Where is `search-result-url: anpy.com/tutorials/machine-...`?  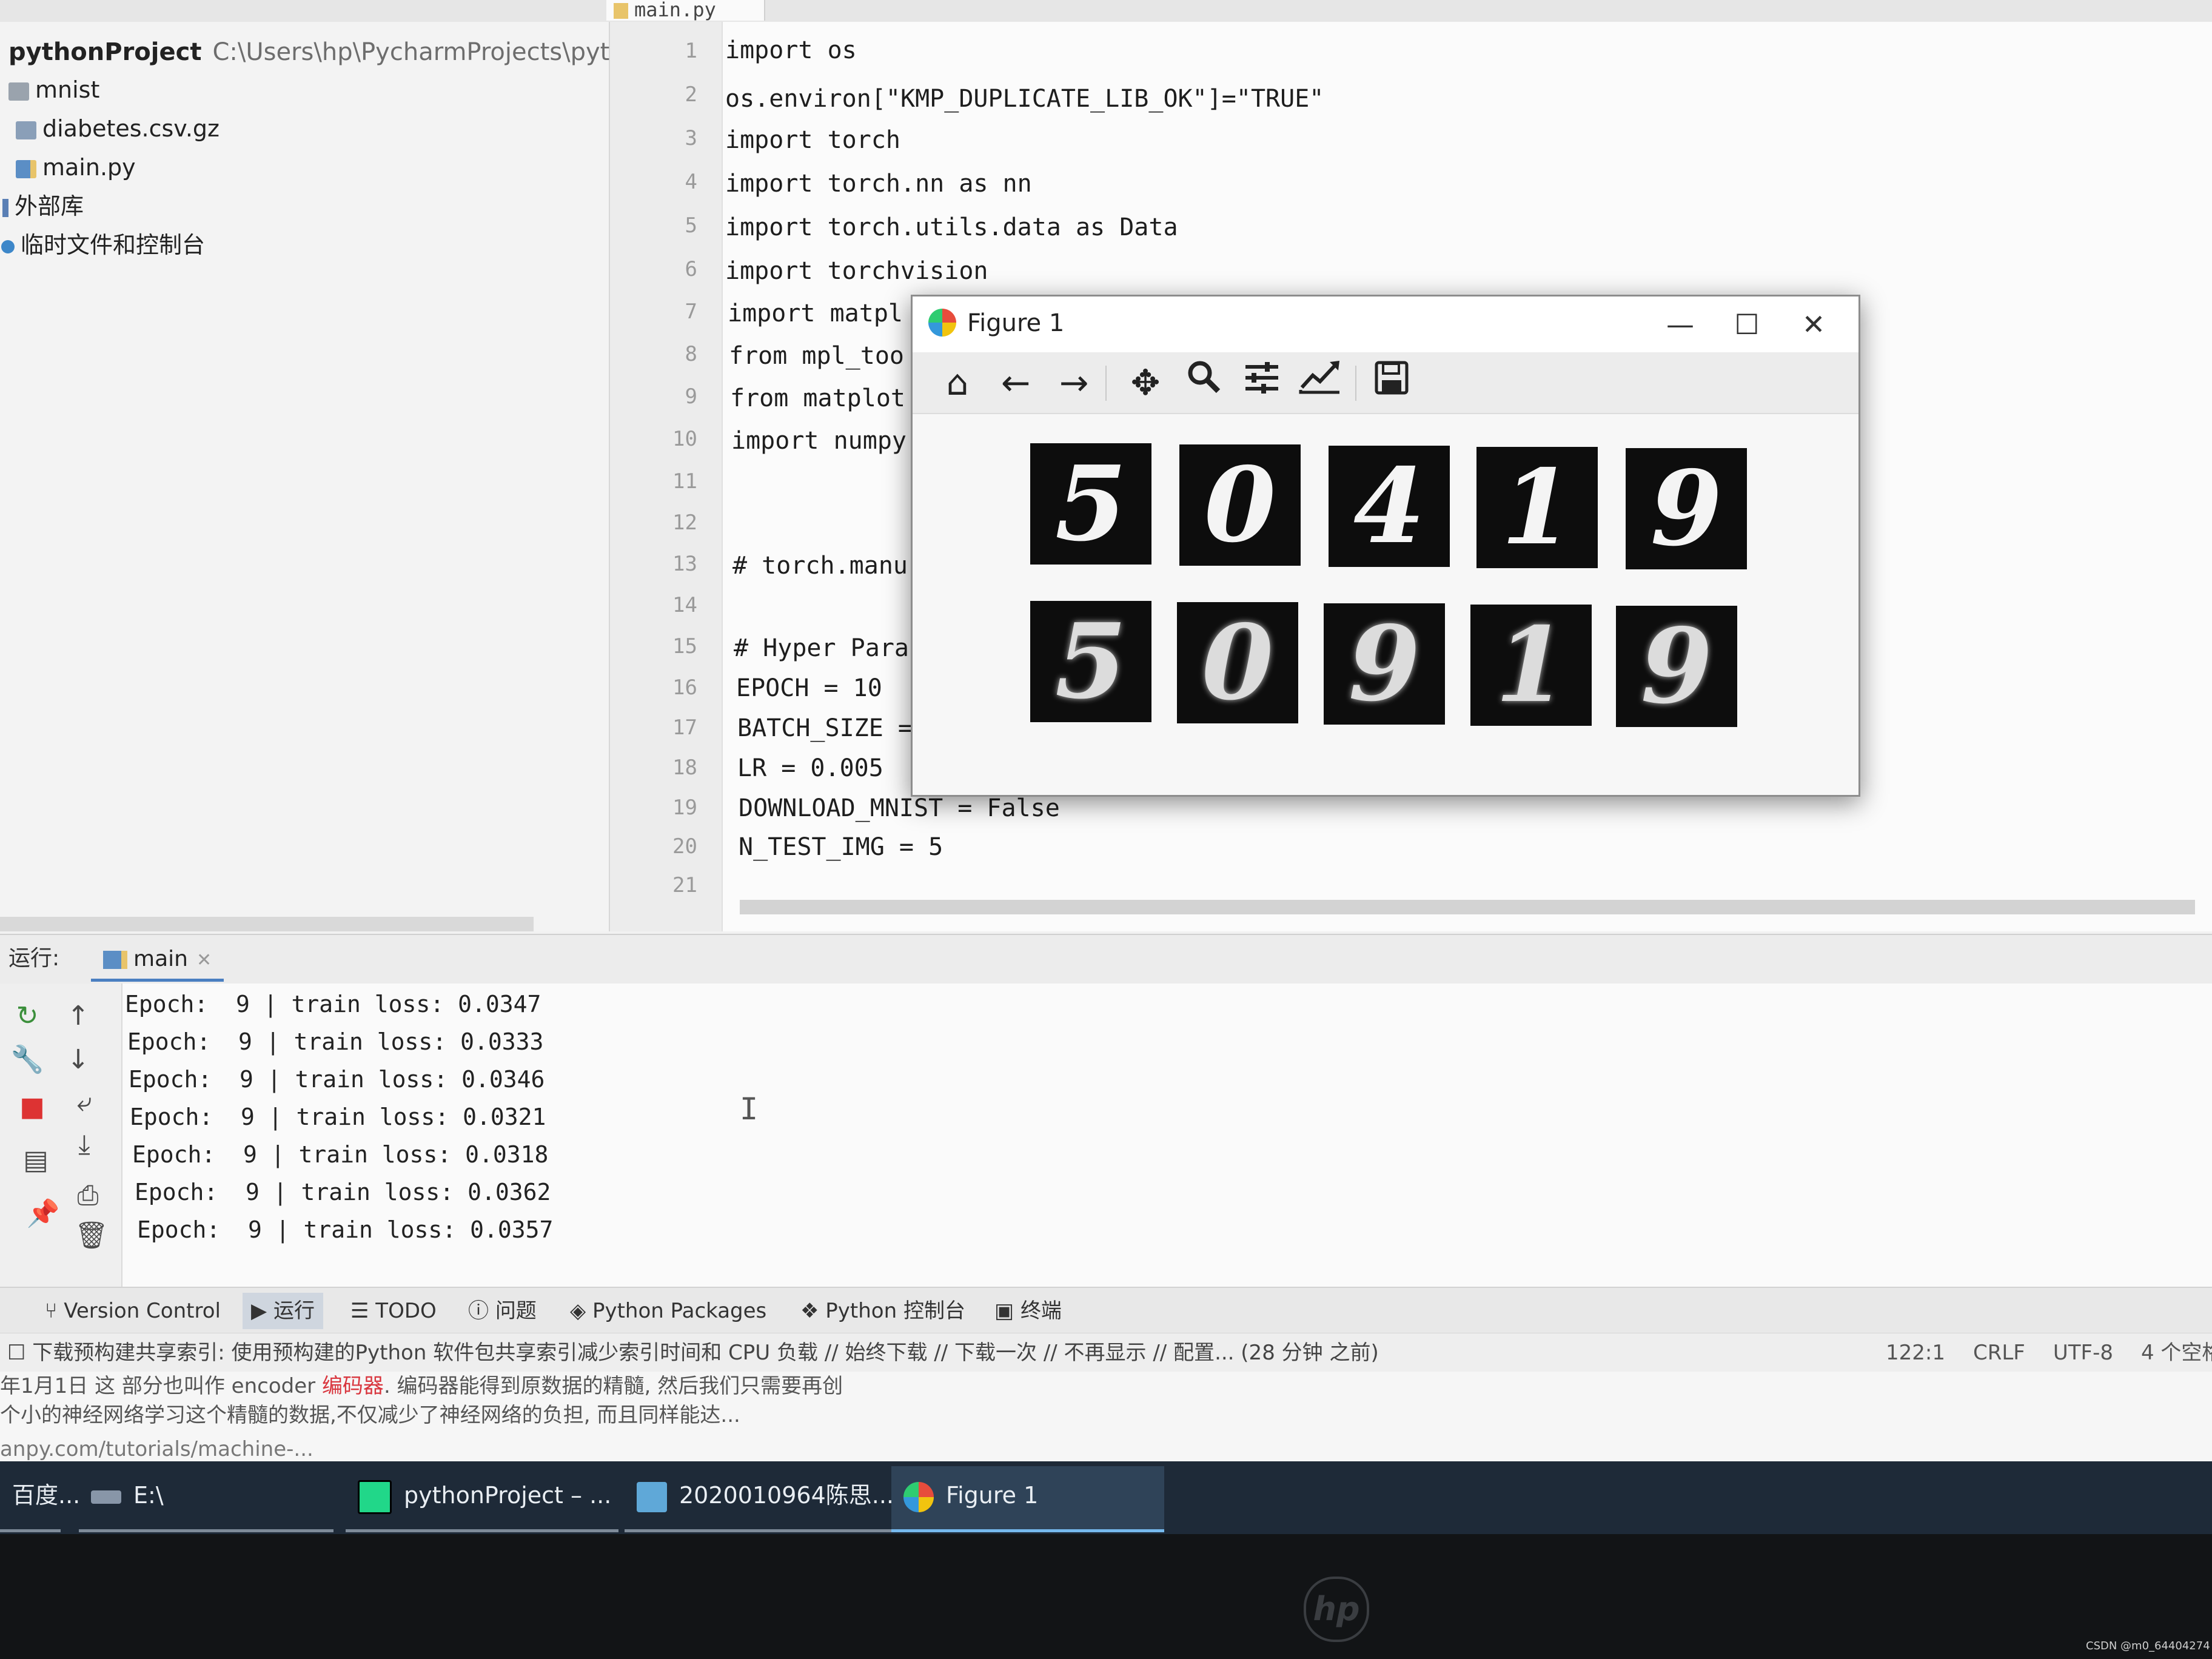
search-result-url: anpy.com/tutorials/machine-... is located at coordinates (156, 1449).